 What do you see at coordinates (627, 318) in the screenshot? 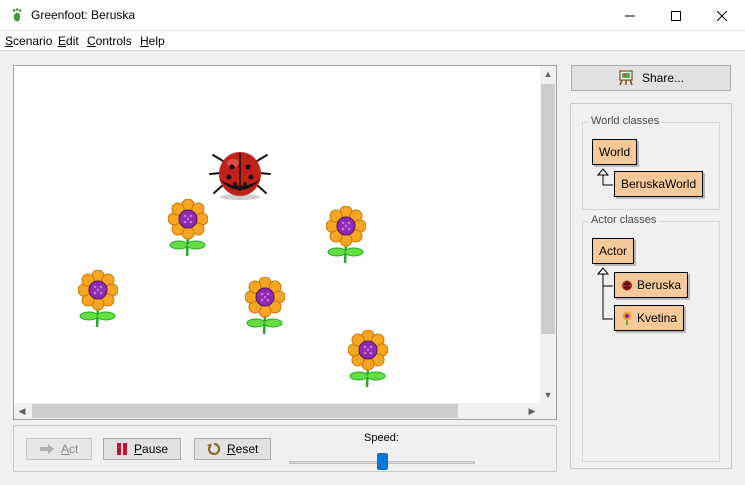
I see `flower-icon` at bounding box center [627, 318].